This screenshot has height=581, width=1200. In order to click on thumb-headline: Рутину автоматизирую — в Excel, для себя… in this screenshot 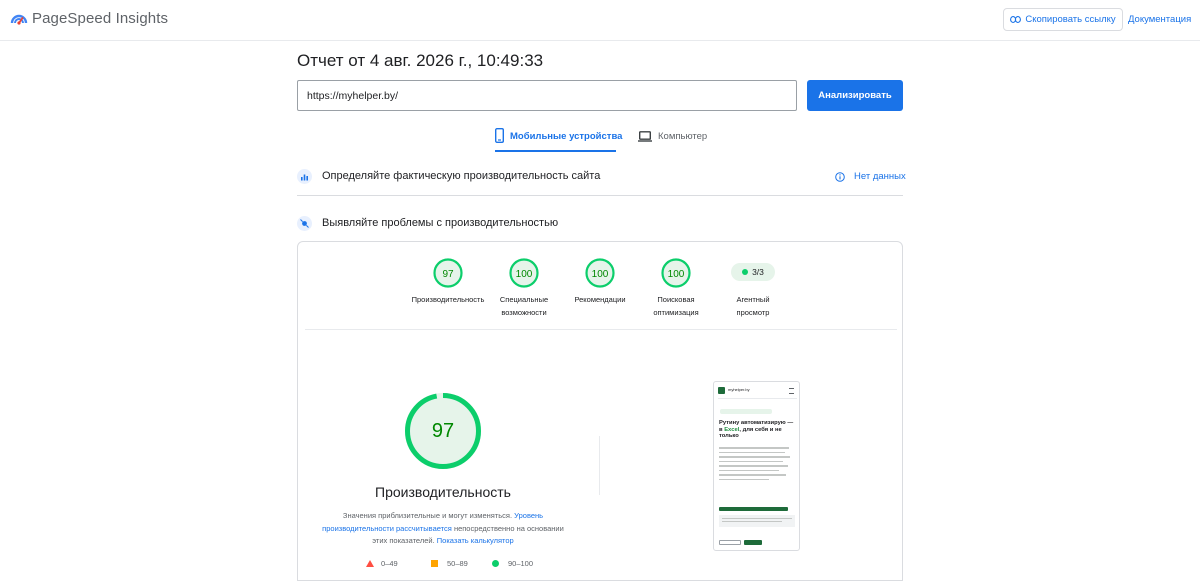, I will do `click(757, 430)`.